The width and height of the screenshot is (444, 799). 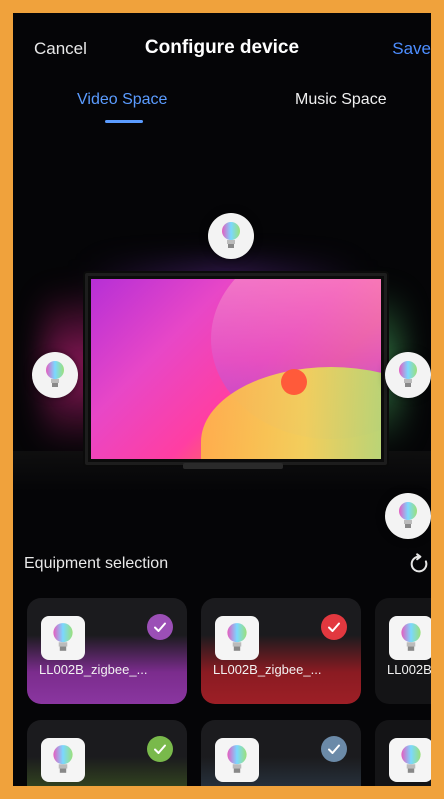 What do you see at coordinates (124, 121) in the screenshot?
I see `active-tab-indicator` at bounding box center [124, 121].